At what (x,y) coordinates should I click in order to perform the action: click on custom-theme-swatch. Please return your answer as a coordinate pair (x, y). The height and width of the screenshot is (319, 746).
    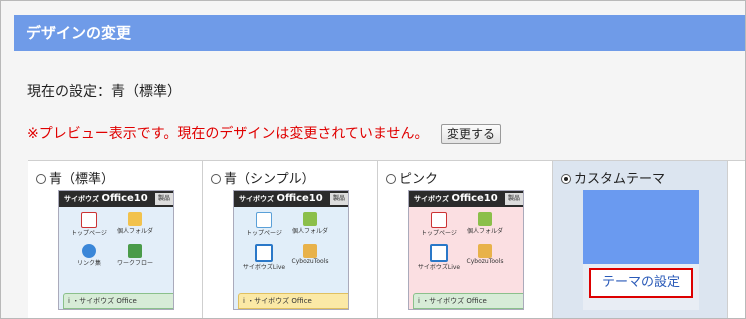
    Looking at the image, I should click on (641, 227).